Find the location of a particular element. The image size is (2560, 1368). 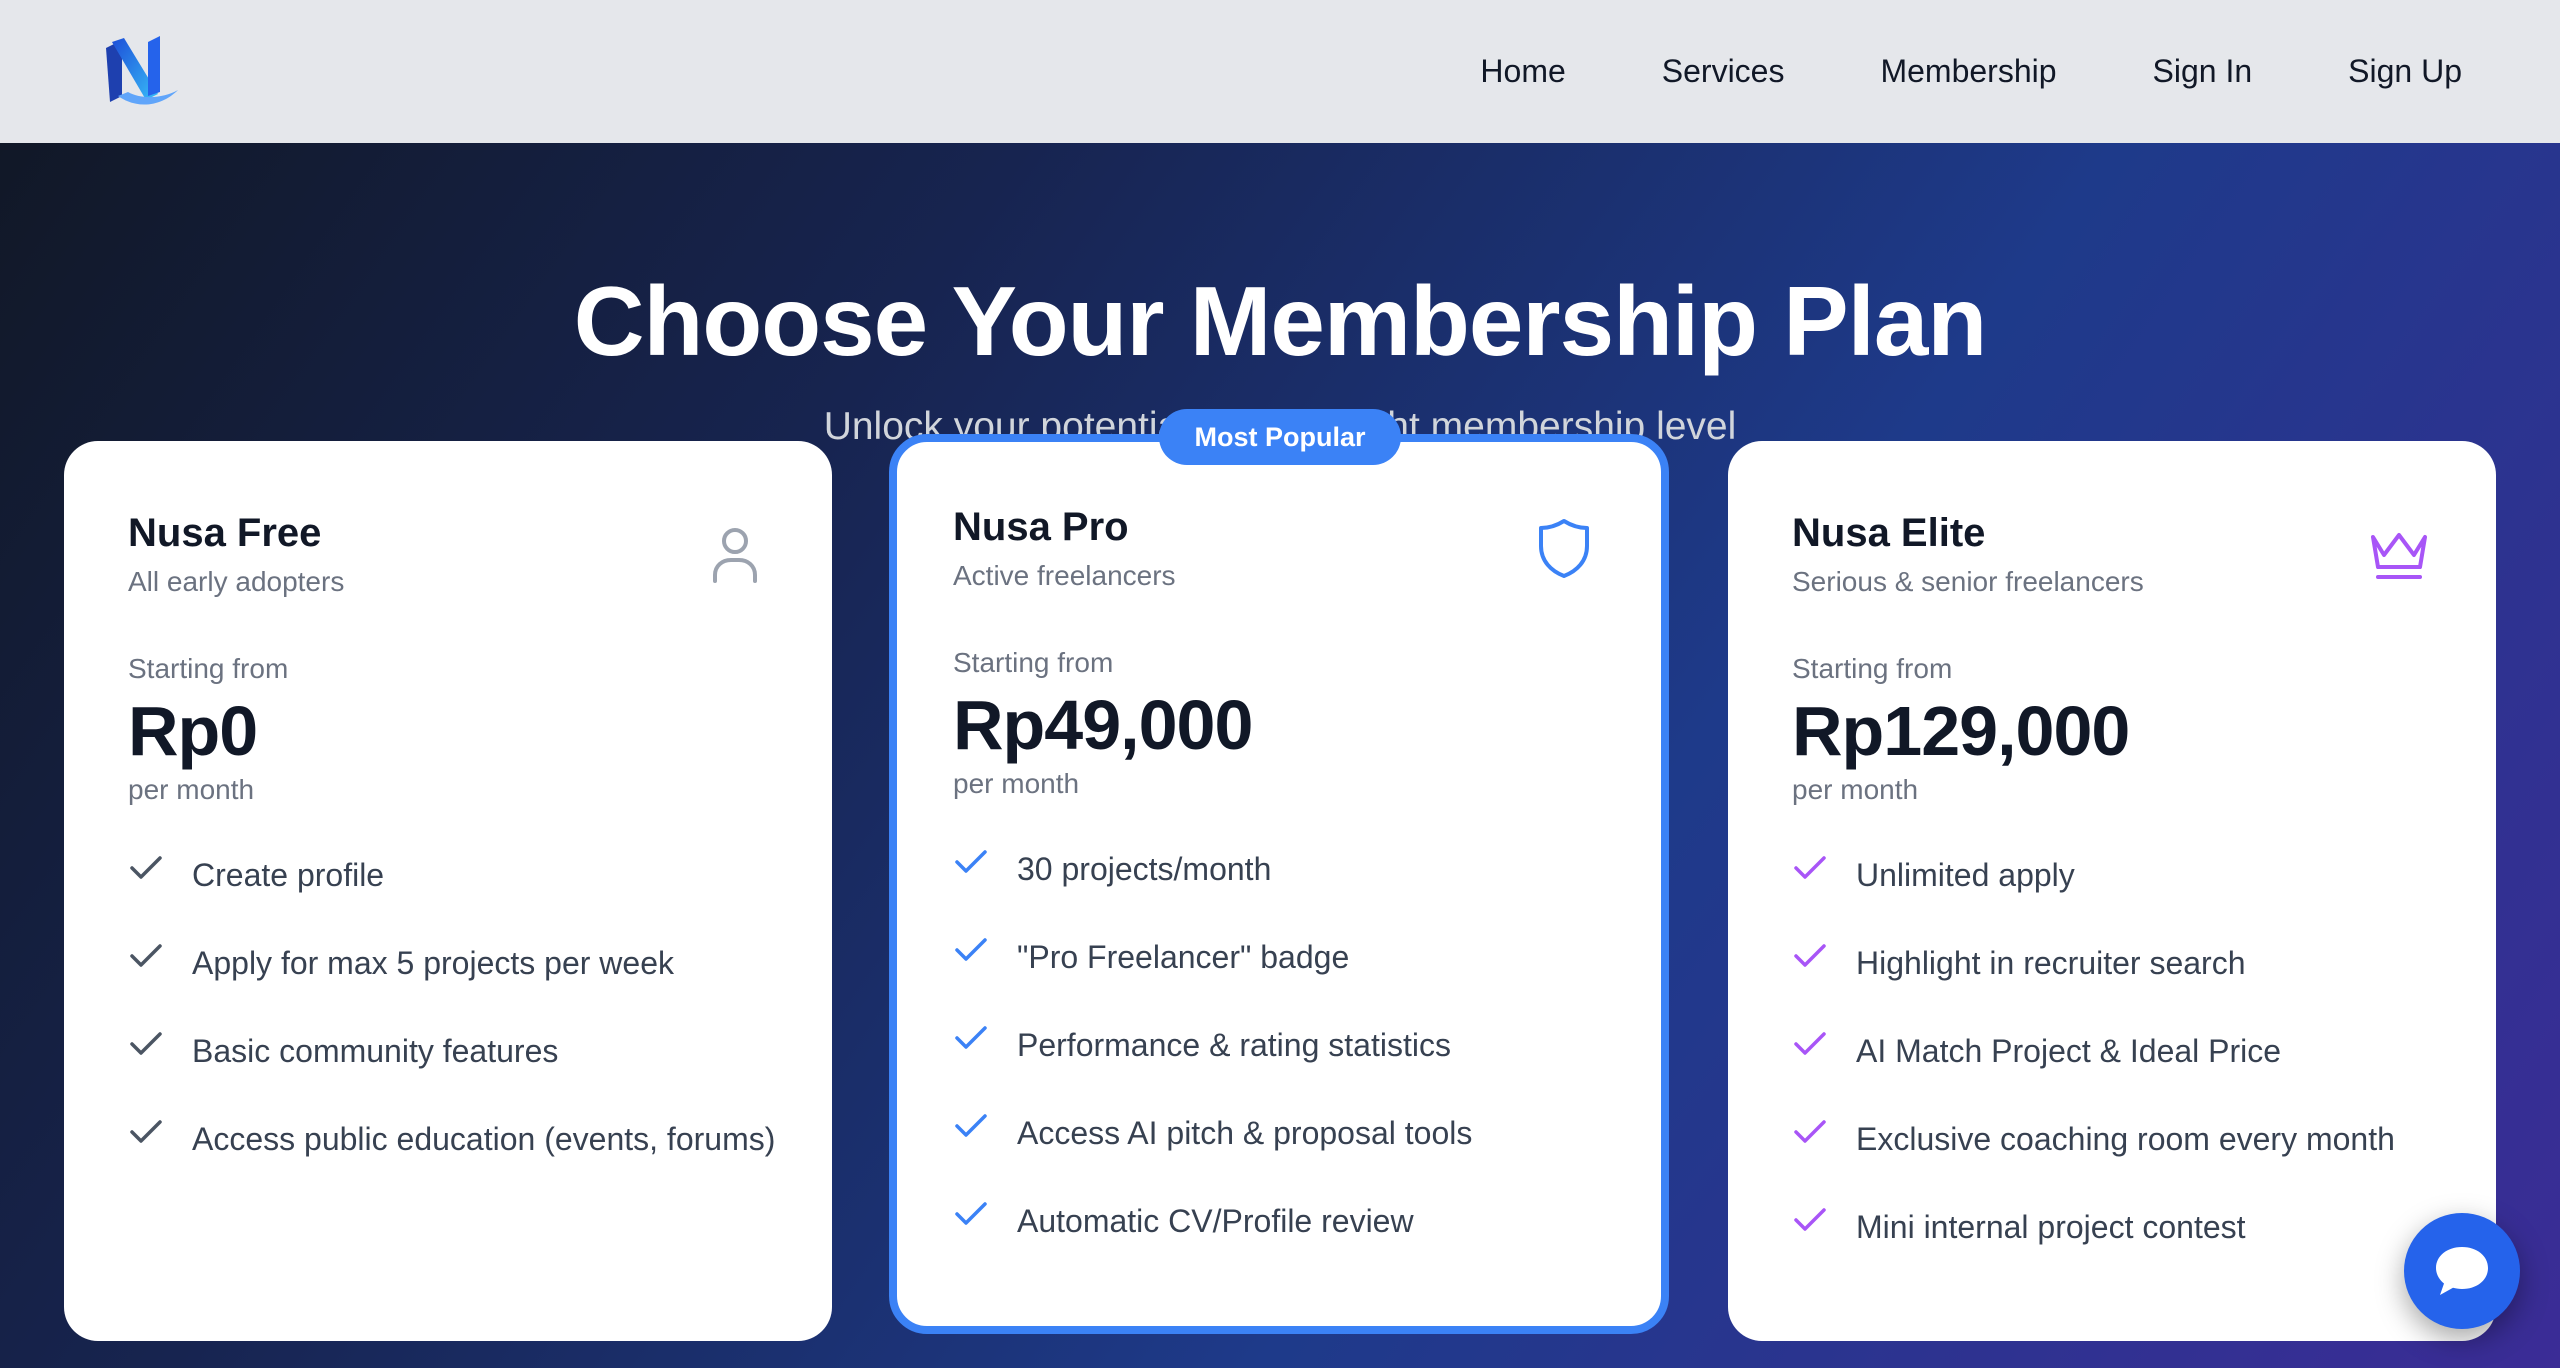

chat-bubble-icon is located at coordinates (2462, 1271).